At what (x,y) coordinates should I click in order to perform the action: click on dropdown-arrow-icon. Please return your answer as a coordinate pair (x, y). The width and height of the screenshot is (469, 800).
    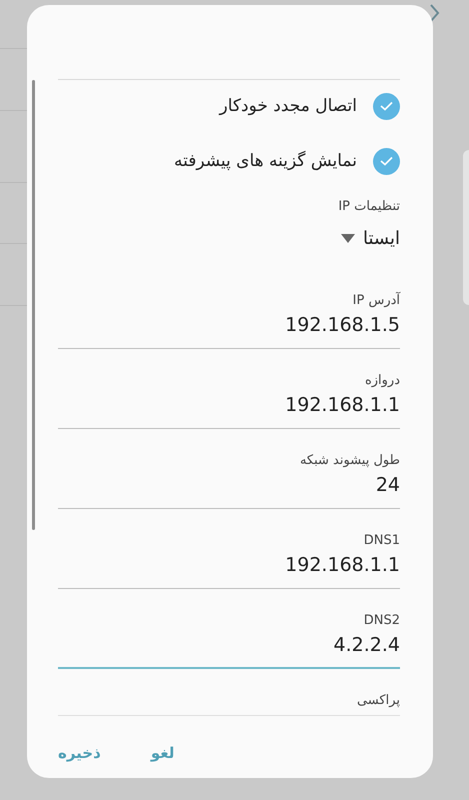
    Looking at the image, I should click on (348, 238).